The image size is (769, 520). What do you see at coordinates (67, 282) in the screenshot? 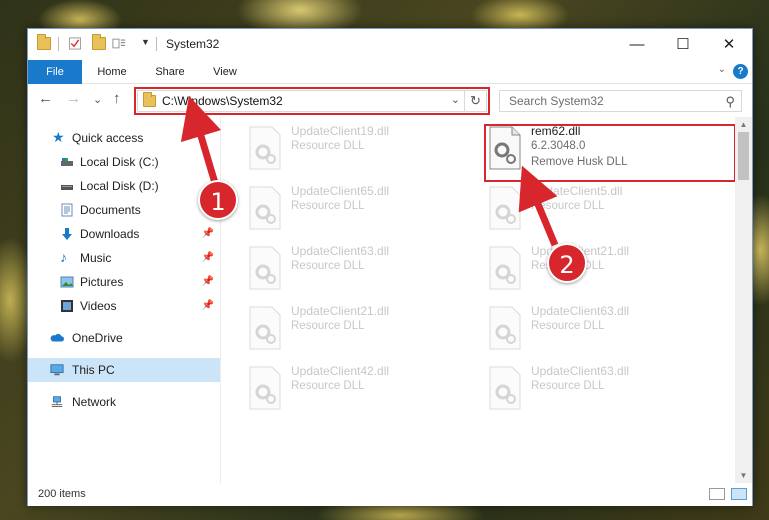
I see `pictures-icon` at bounding box center [67, 282].